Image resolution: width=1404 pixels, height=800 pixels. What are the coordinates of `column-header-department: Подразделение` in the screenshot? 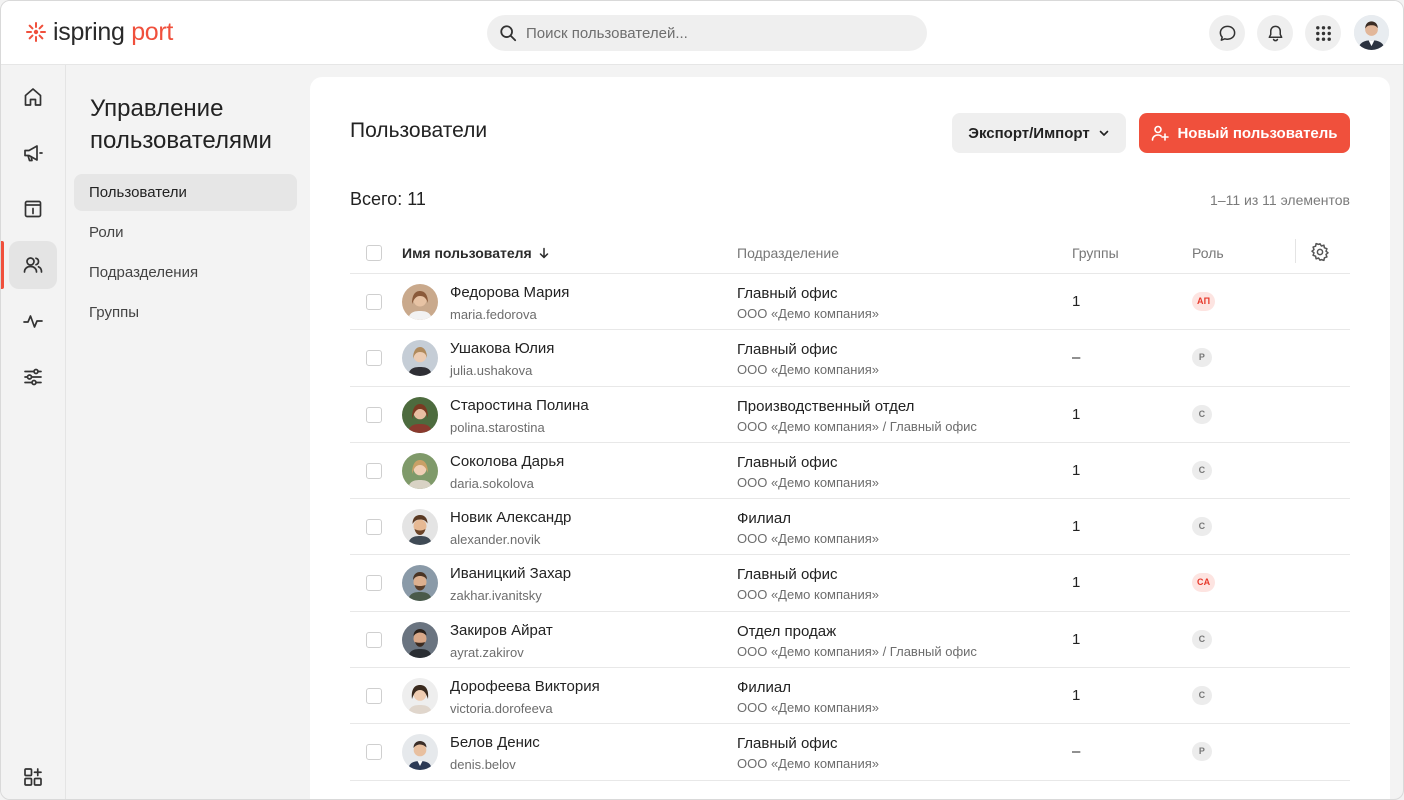 It's located at (788, 253).